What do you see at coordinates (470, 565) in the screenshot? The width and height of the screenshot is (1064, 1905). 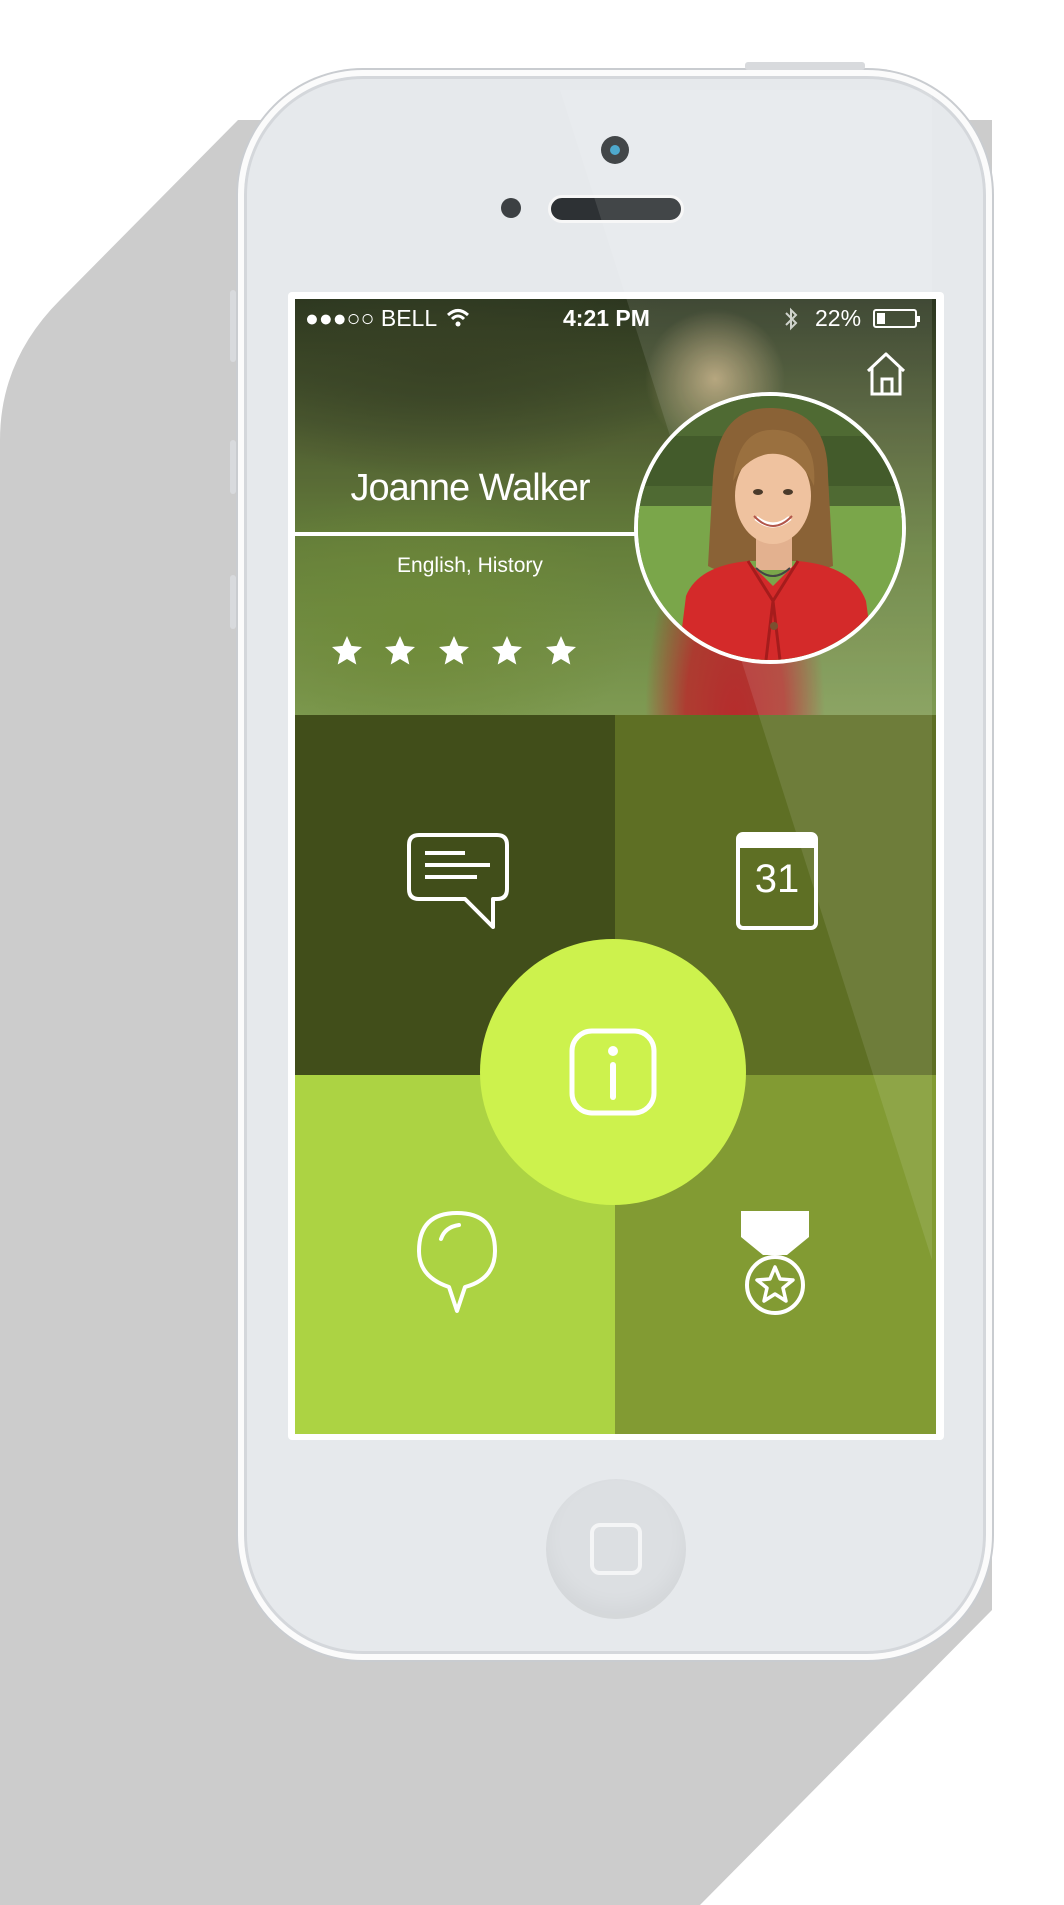 I see `teacher-subjects: English, History` at bounding box center [470, 565].